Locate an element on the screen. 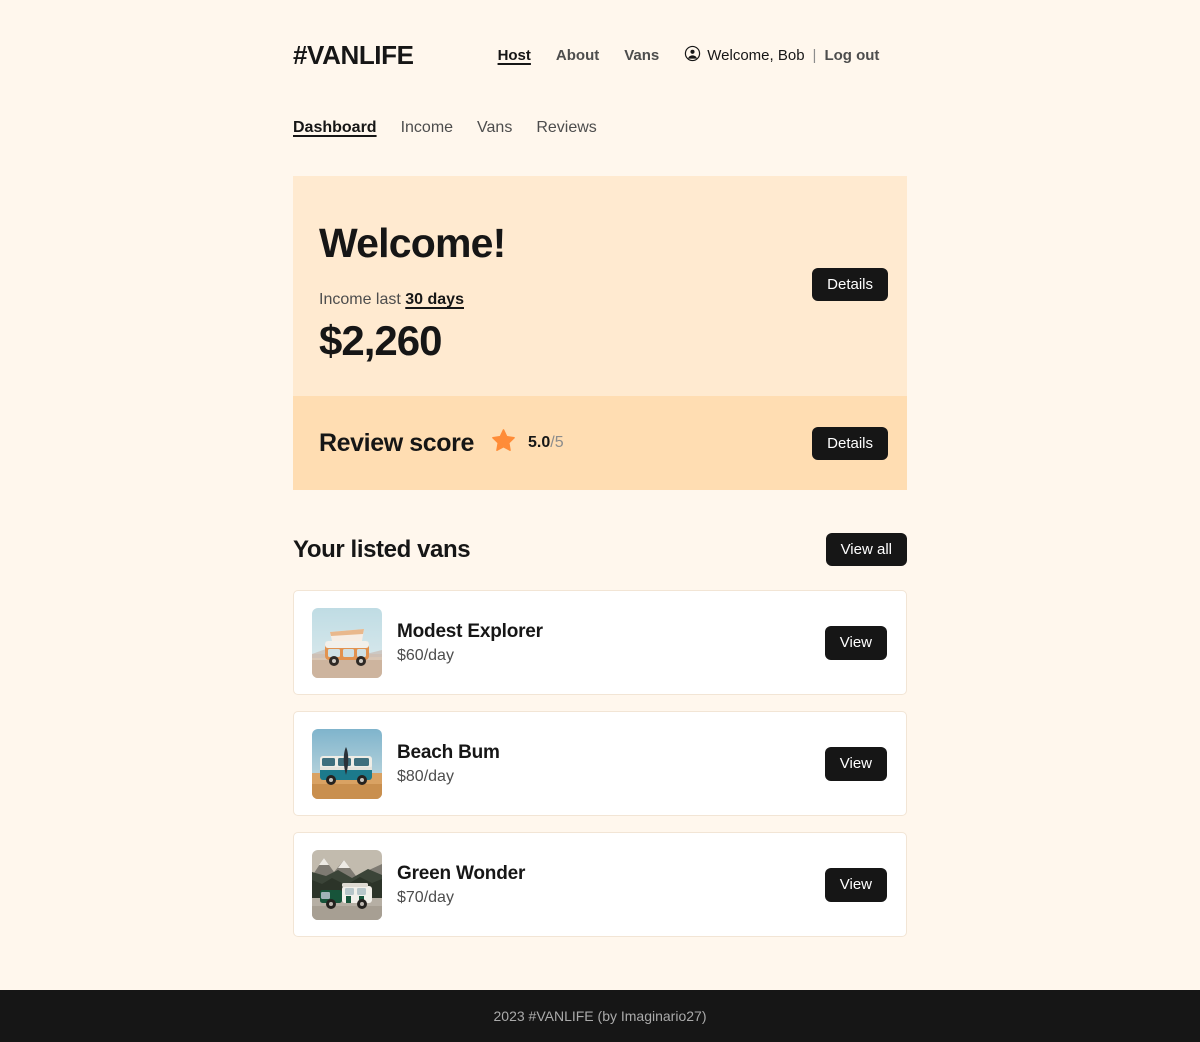  income-period-link: 30 days is located at coordinates (434, 299).